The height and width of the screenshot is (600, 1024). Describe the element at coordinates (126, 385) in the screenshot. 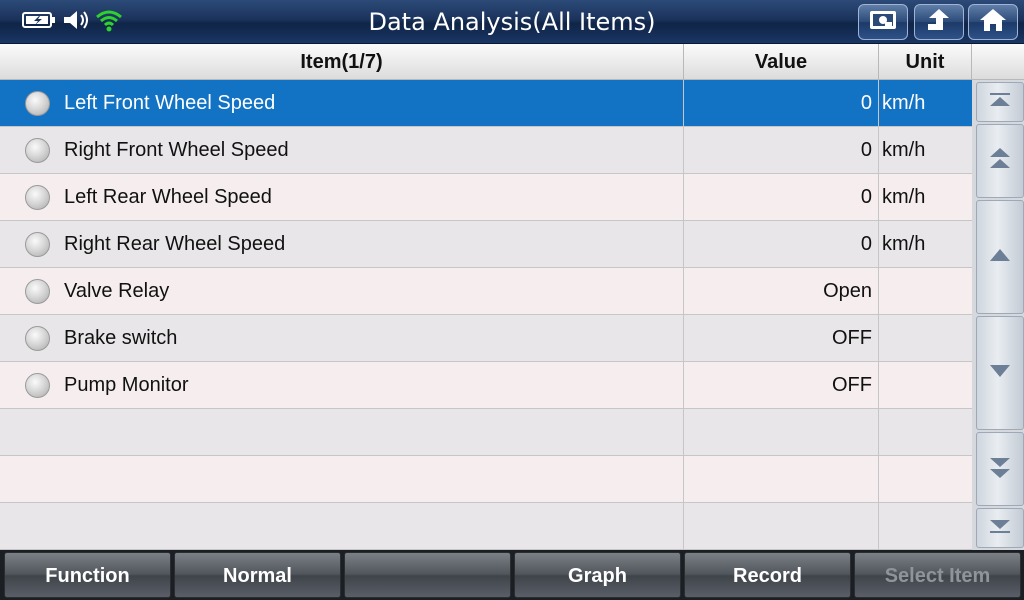

I see `item-label: Pump Monitor` at that location.